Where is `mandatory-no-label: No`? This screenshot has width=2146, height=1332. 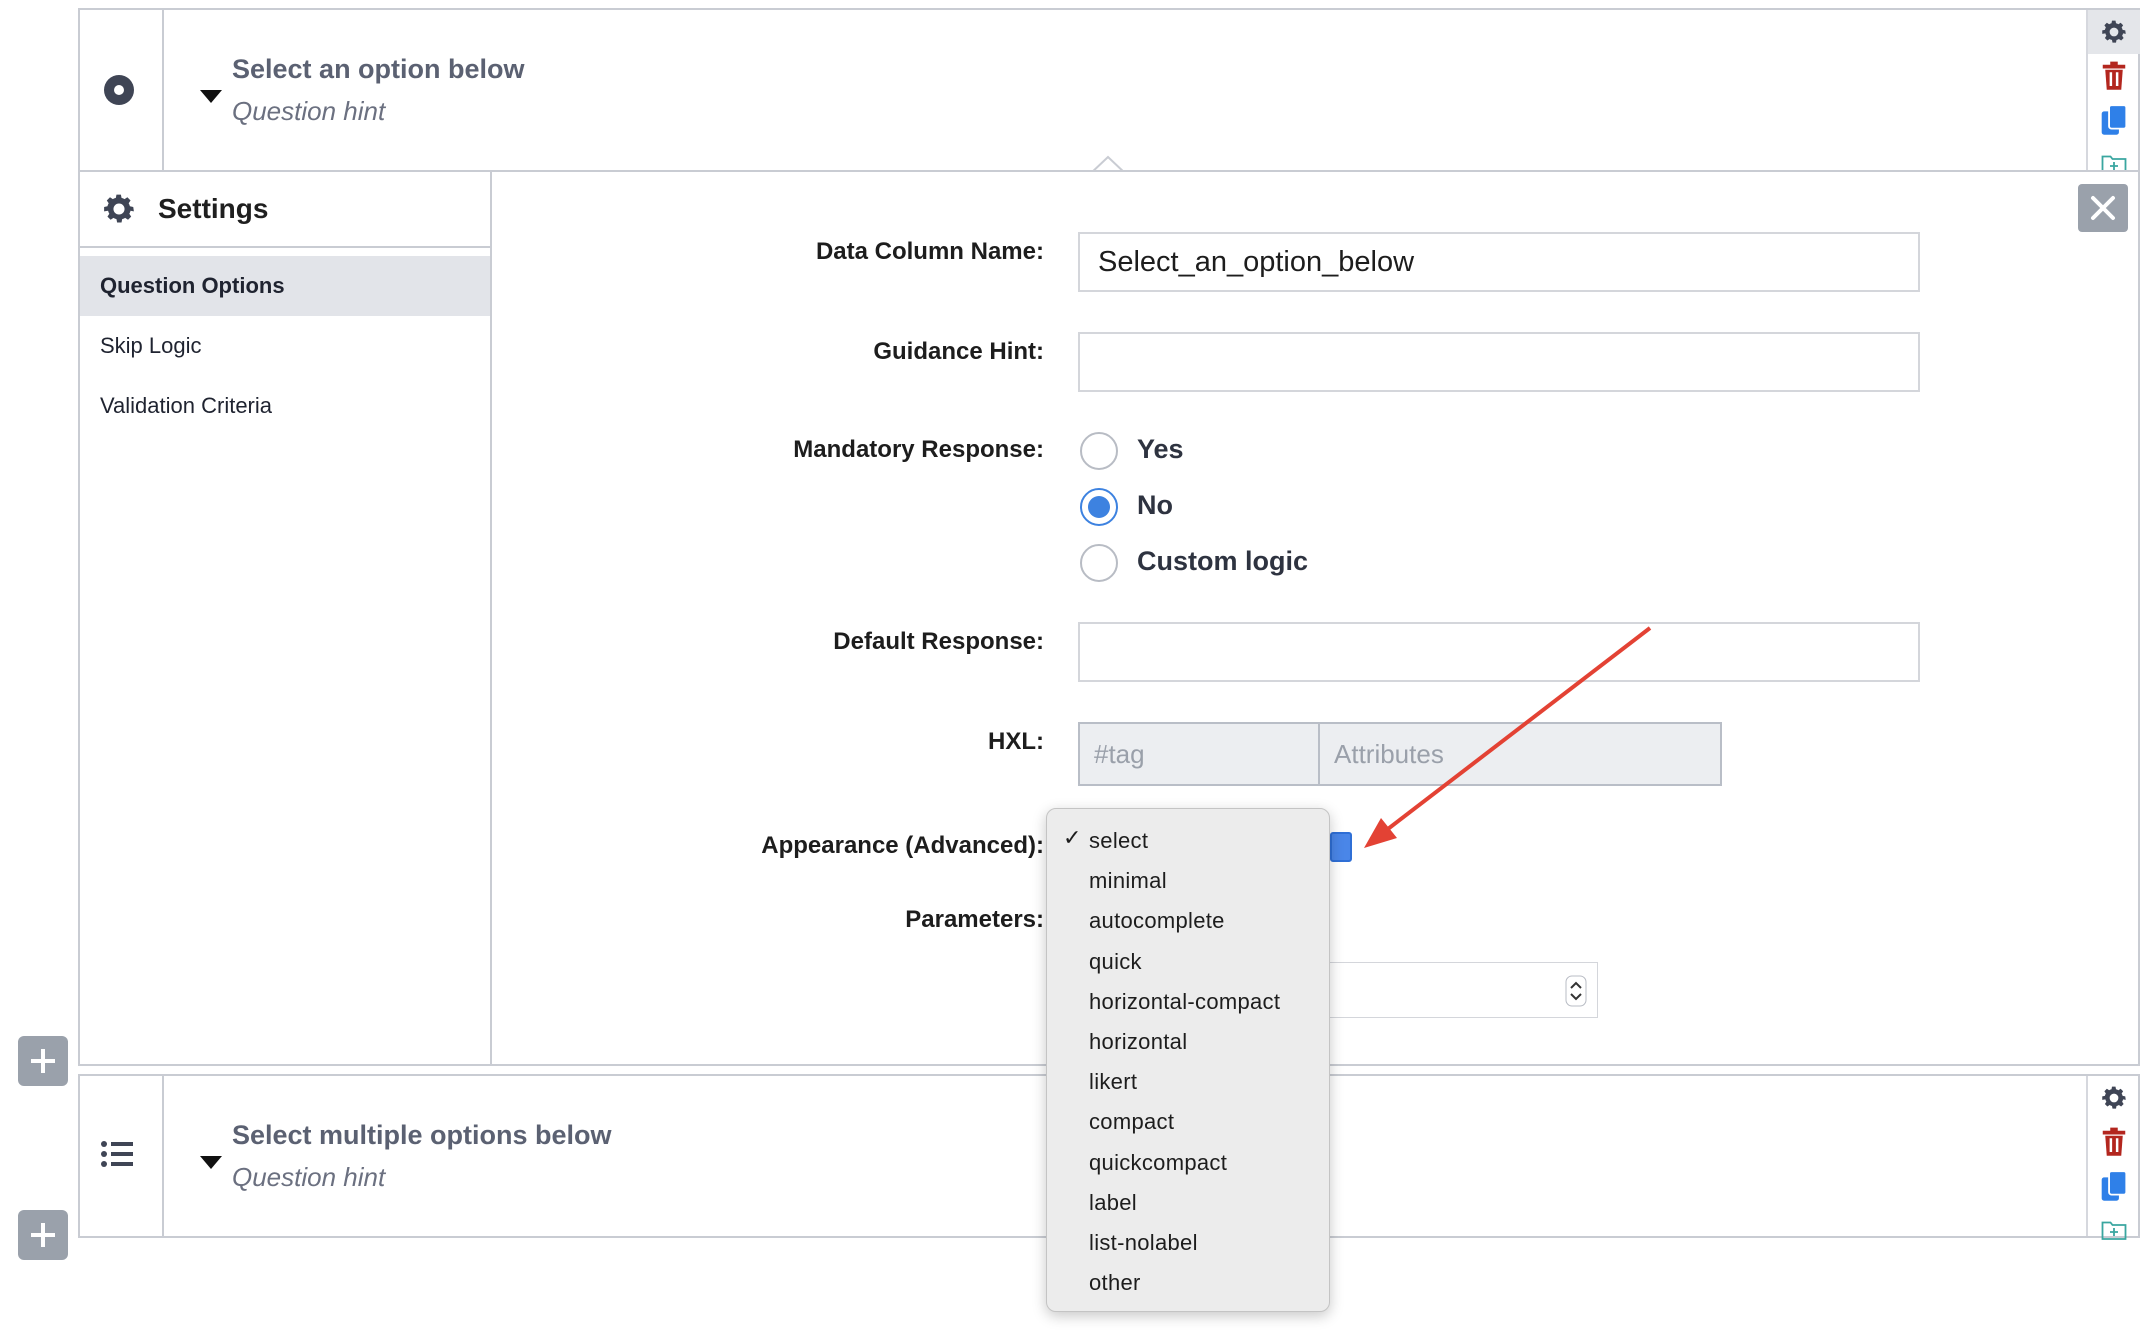 mandatory-no-label: No is located at coordinates (1155, 505).